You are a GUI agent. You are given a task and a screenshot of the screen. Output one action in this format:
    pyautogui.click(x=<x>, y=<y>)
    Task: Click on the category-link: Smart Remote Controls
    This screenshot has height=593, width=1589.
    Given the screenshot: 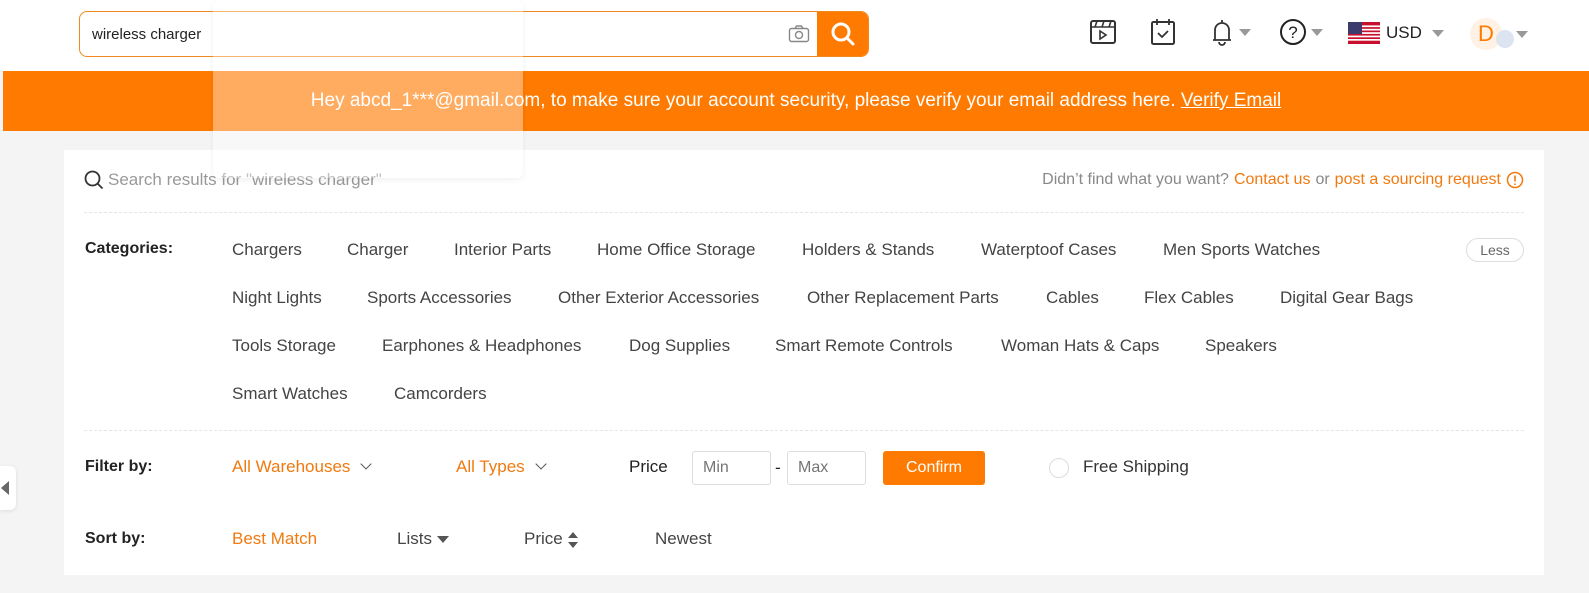 What is the action you would take?
    pyautogui.click(x=864, y=346)
    